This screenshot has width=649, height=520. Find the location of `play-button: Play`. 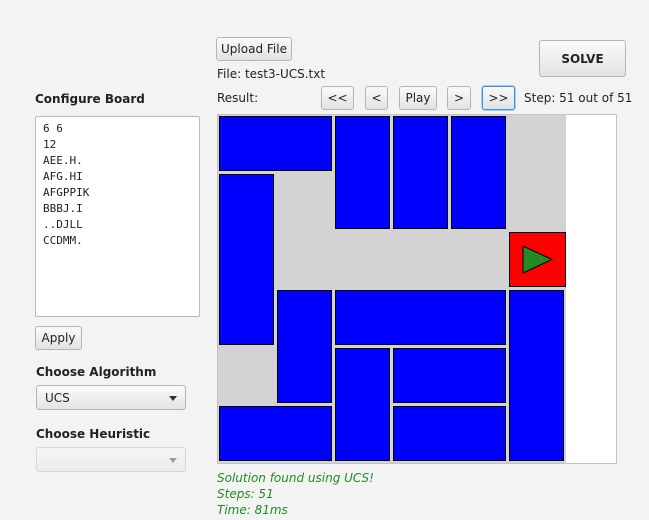

play-button: Play is located at coordinates (418, 98).